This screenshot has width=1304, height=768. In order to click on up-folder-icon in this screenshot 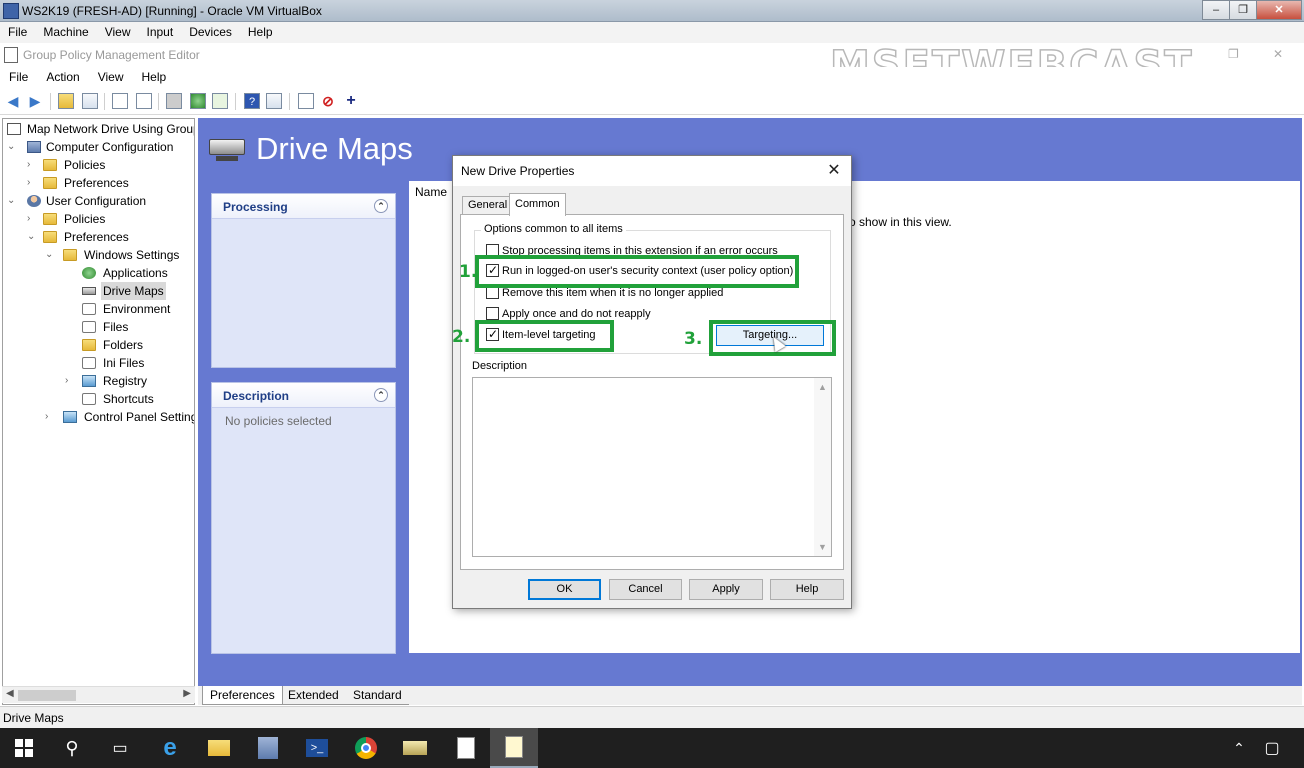, I will do `click(66, 101)`.